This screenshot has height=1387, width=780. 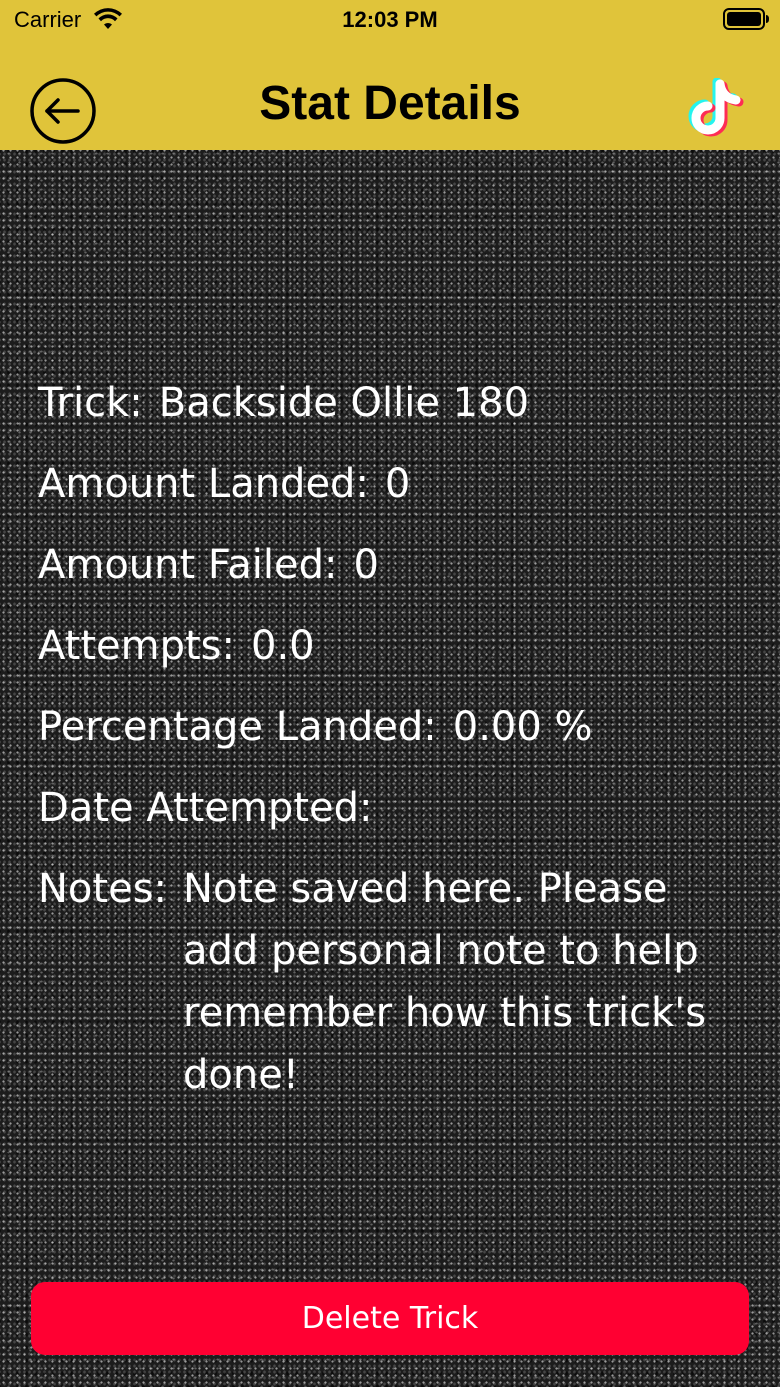 I want to click on amount-failed-row: Amount Failed: 0, so click(x=394, y=577).